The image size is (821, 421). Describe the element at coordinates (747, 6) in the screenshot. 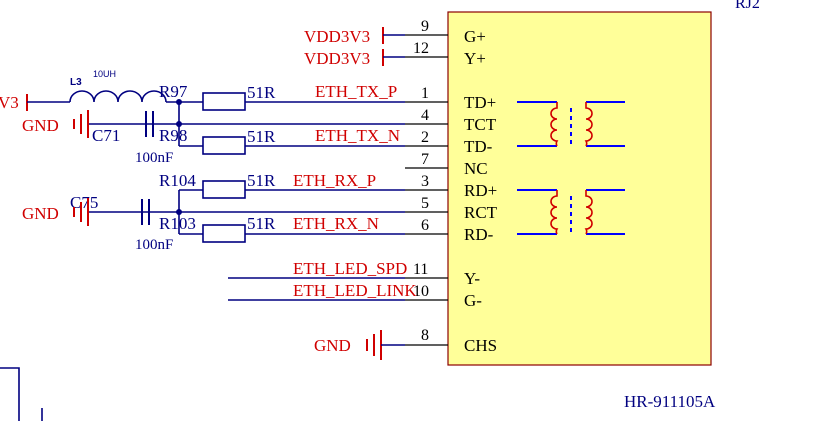

I see `connector-ref: RJ2` at that location.